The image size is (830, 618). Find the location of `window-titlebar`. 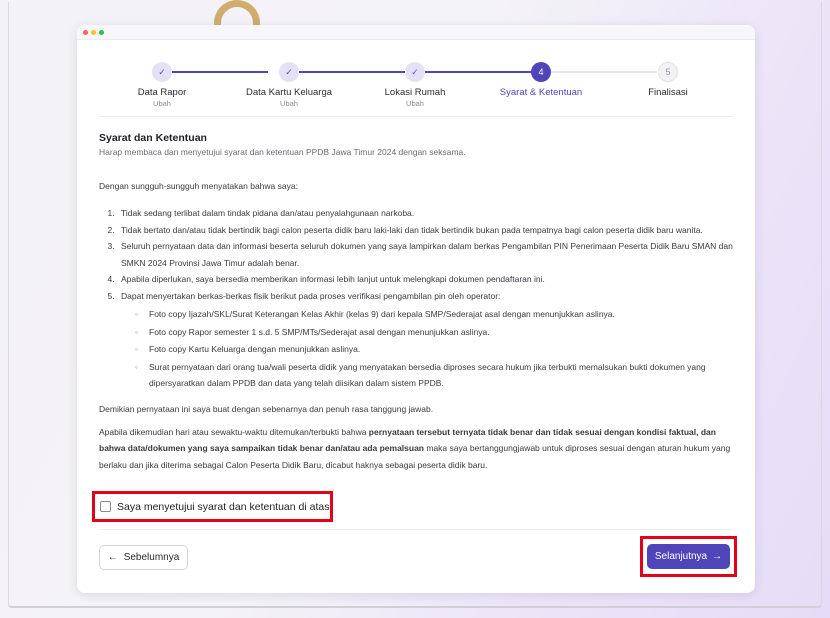

window-titlebar is located at coordinates (416, 32).